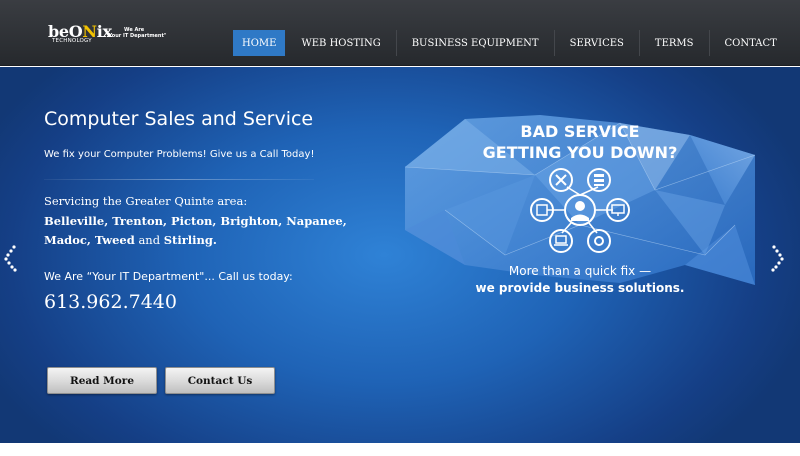 The height and width of the screenshot is (456, 800). Describe the element at coordinates (259, 43) in the screenshot. I see `nav-home: HOME` at that location.